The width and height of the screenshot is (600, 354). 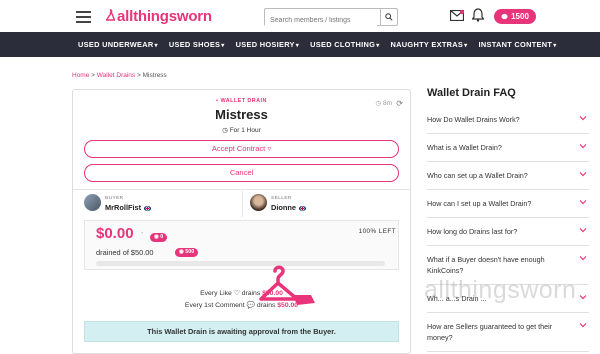 I want to click on top-bar: allthingsworn 1500, so click(x=300, y=16).